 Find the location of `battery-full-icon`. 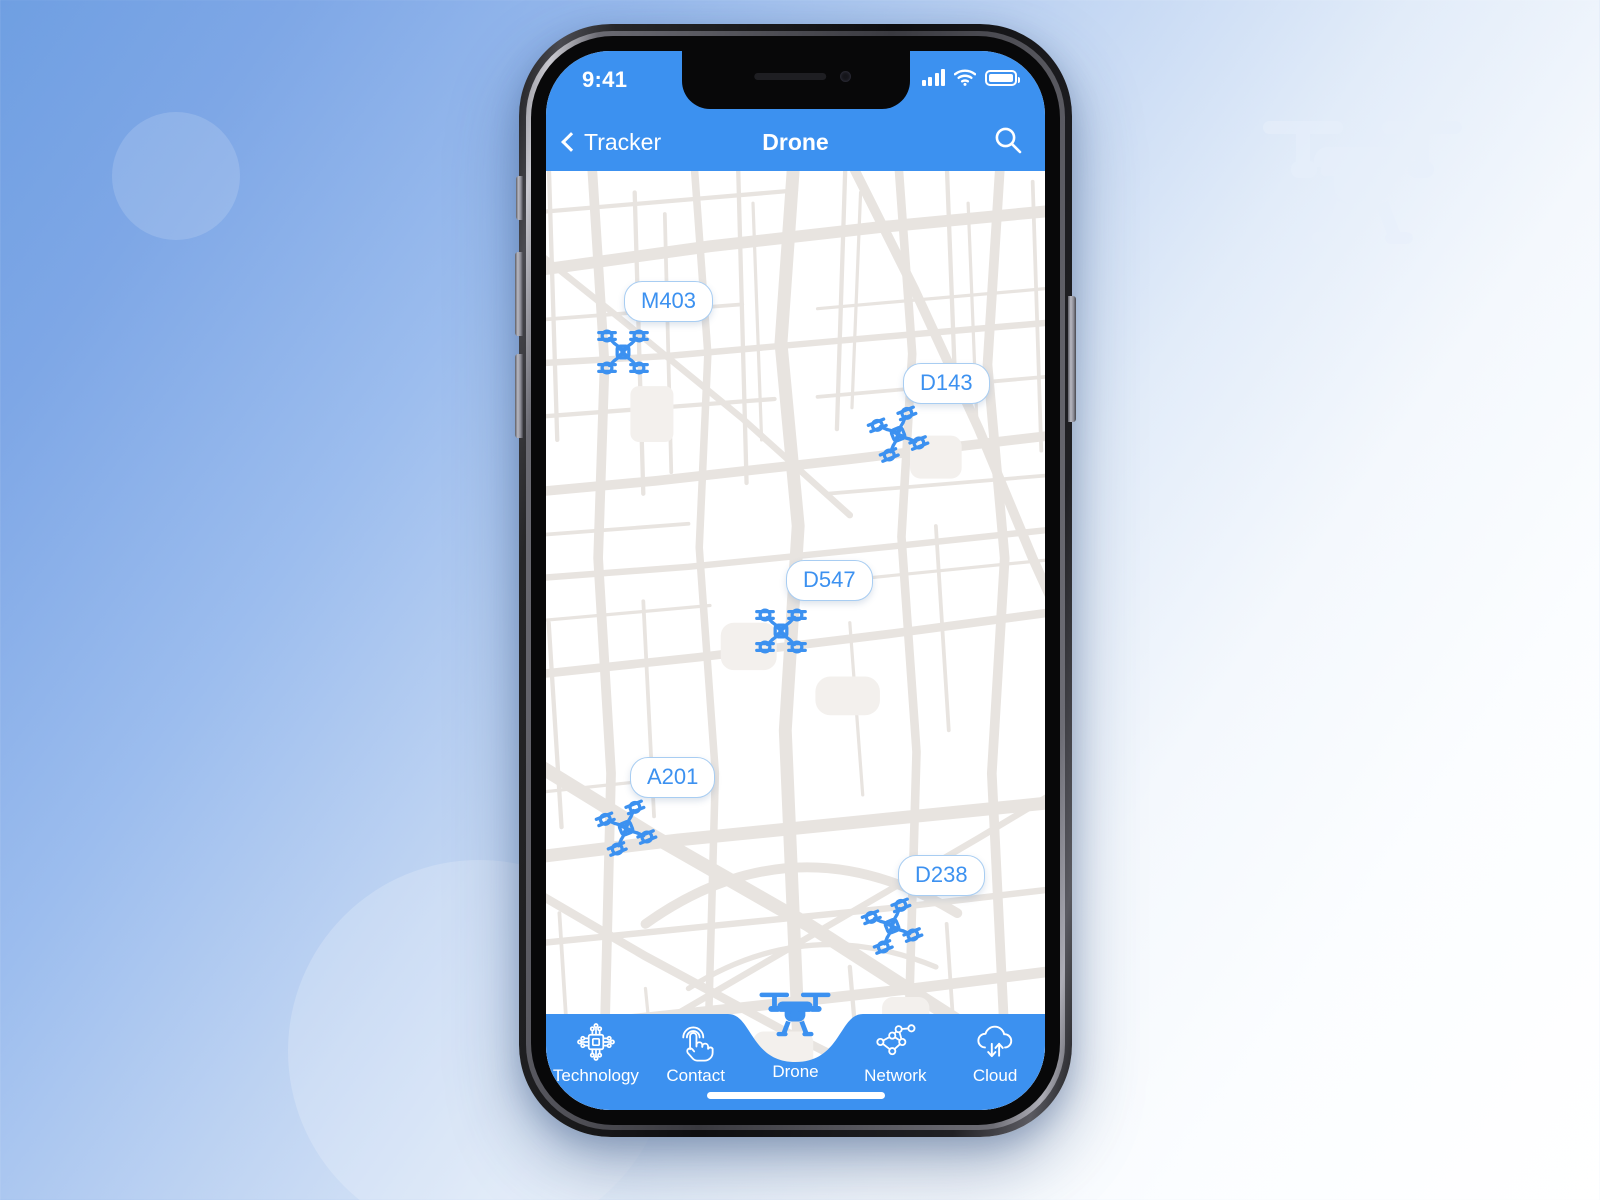

battery-full-icon is located at coordinates (1002, 77).